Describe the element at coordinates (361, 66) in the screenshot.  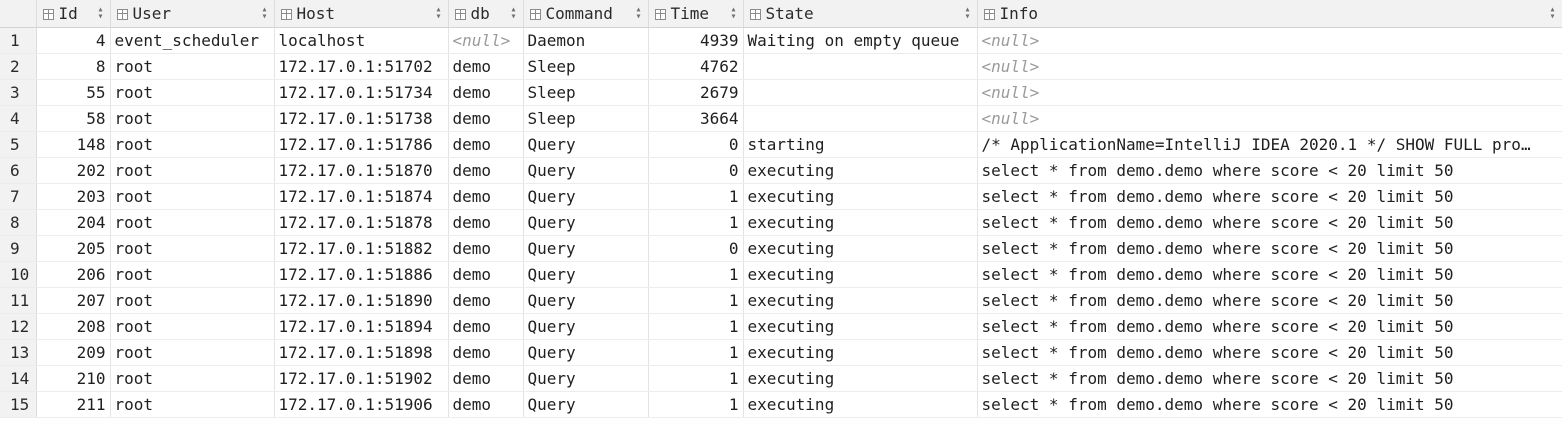
I see `cell-host: 172.17.0.1:51702` at that location.